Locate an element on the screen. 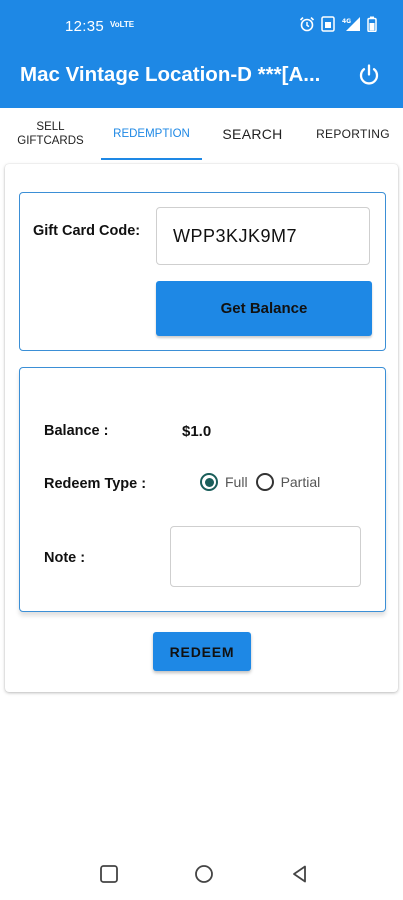 The image size is (403, 900). tab-reporting: REPORTING is located at coordinates (353, 134).